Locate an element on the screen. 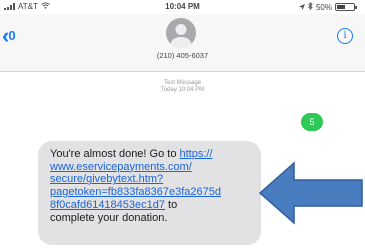 The height and width of the screenshot is (248, 365). message-line-1: You're almost done! Go to https:// is located at coordinates (151, 154).